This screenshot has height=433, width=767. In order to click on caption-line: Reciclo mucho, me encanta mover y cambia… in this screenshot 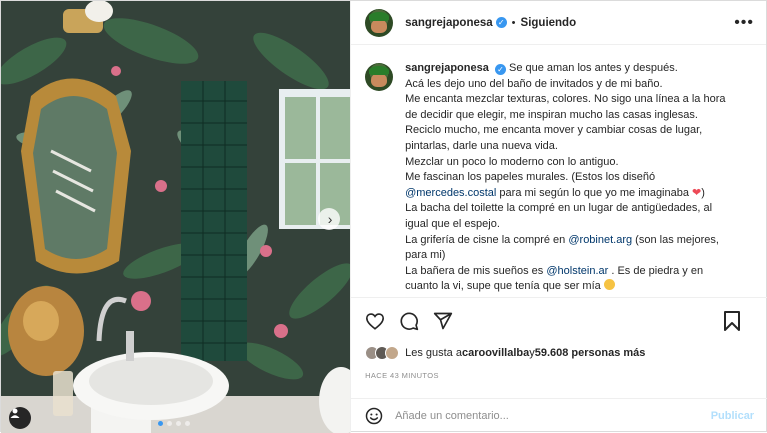, I will do `click(554, 138)`.